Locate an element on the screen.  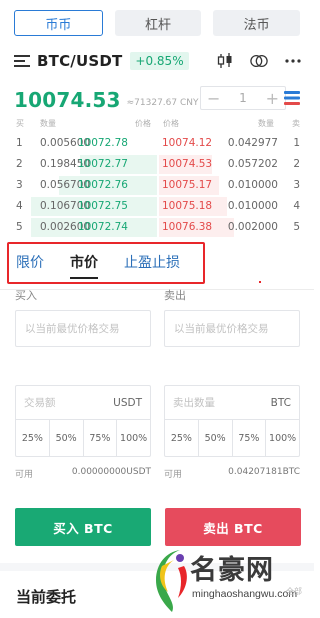
ask-index: 1 is located at coordinates (296, 143).